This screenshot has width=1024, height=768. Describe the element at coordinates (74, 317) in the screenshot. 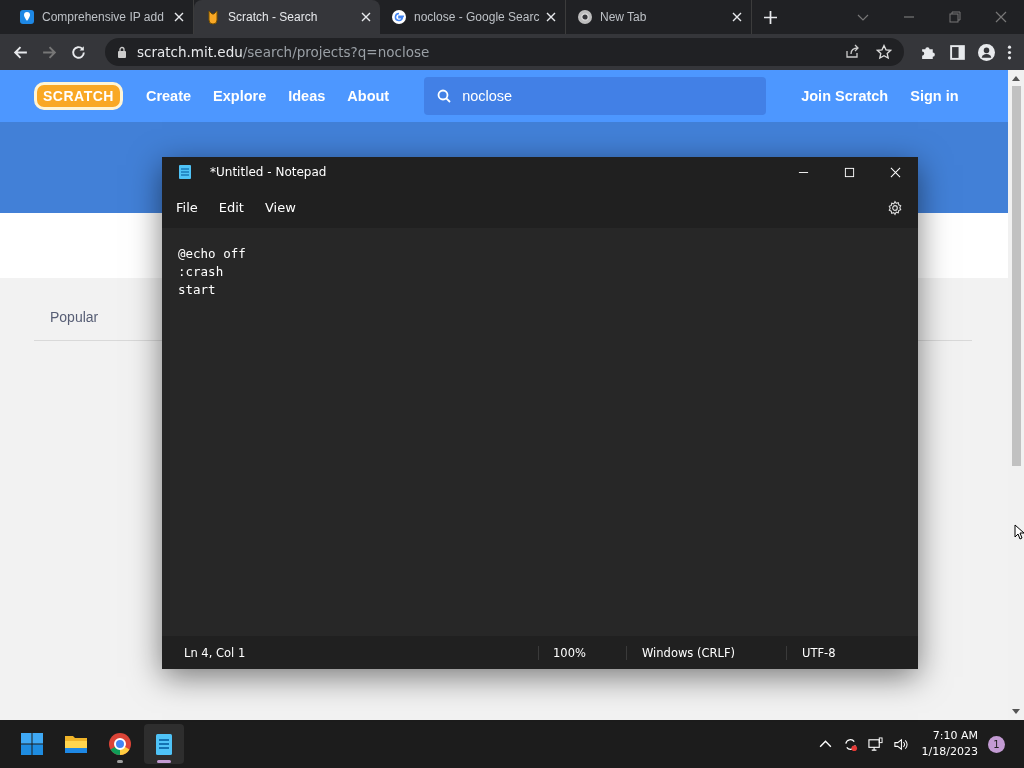

I see `filter-tab: Popular` at that location.